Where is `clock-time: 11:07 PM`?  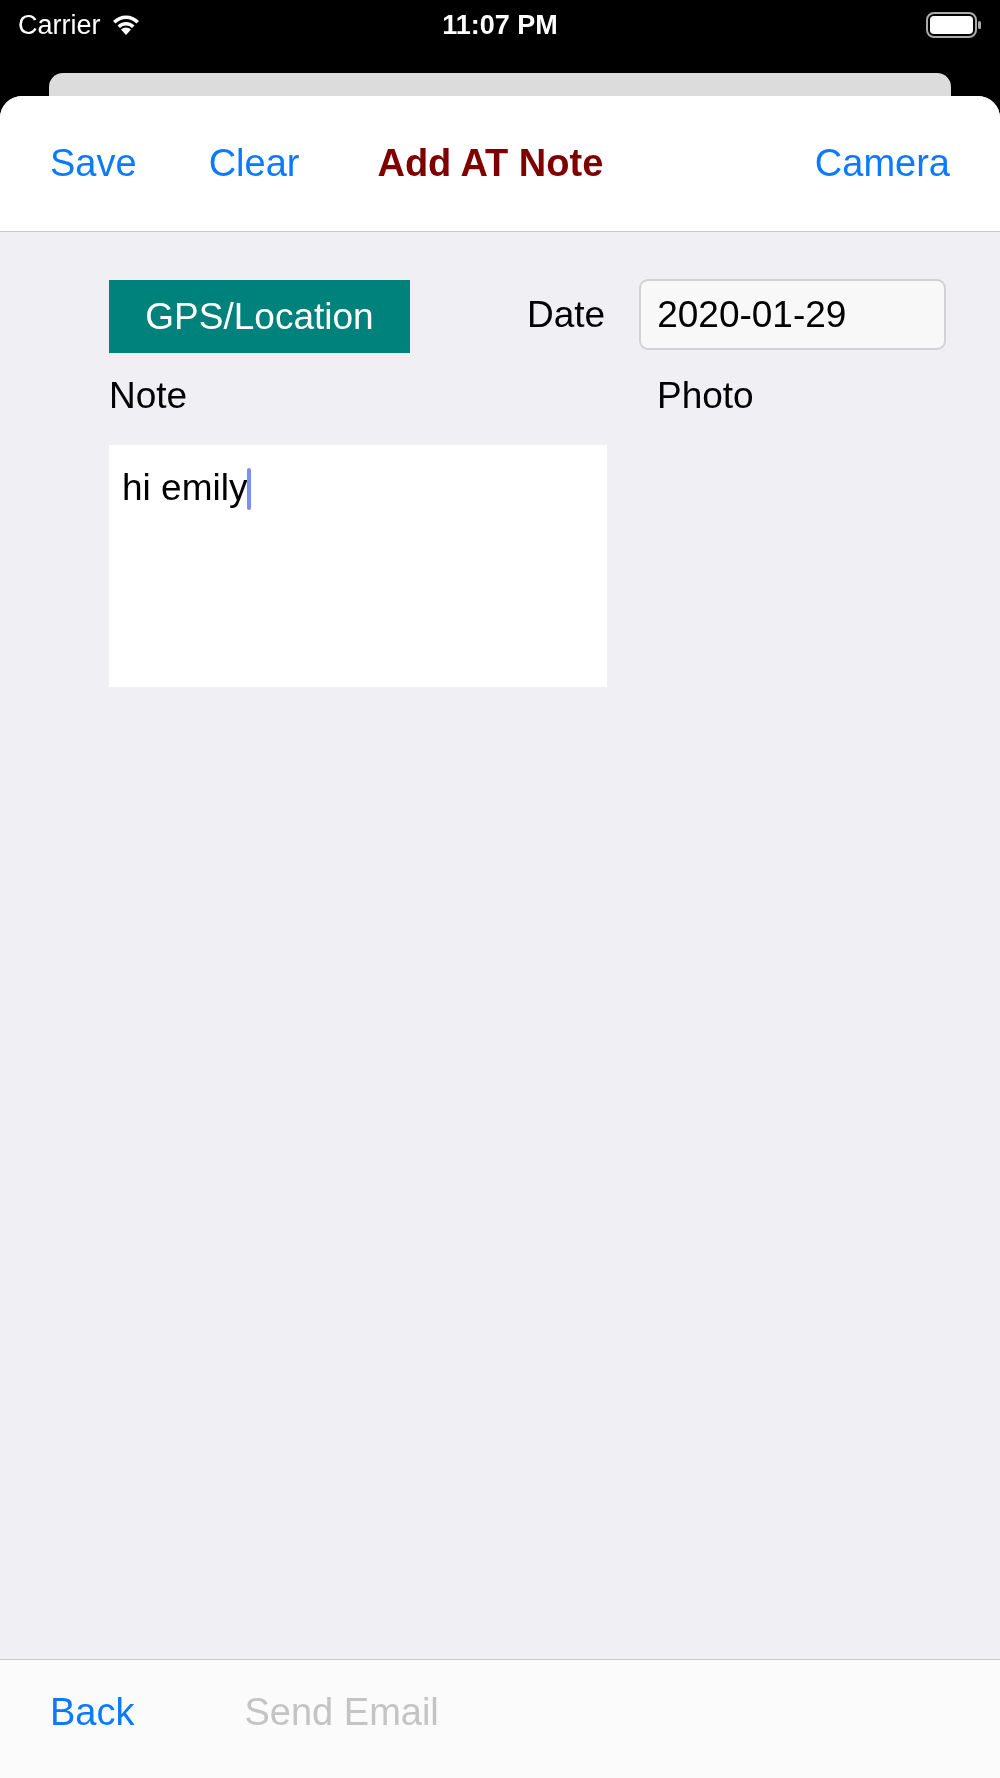 clock-time: 11:07 PM is located at coordinates (500, 25).